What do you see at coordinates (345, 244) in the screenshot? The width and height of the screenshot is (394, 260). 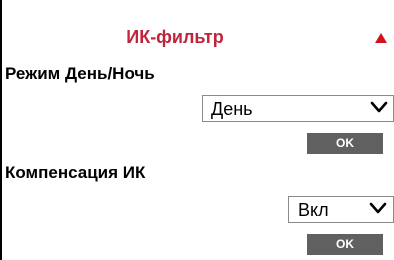 I see `ir-compensation-ok-button: OK` at bounding box center [345, 244].